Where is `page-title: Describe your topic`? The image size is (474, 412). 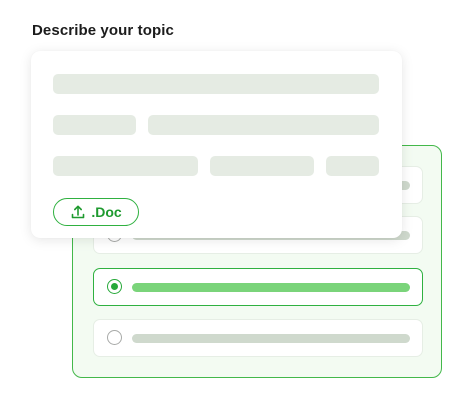 page-title: Describe your topic is located at coordinates (103, 30).